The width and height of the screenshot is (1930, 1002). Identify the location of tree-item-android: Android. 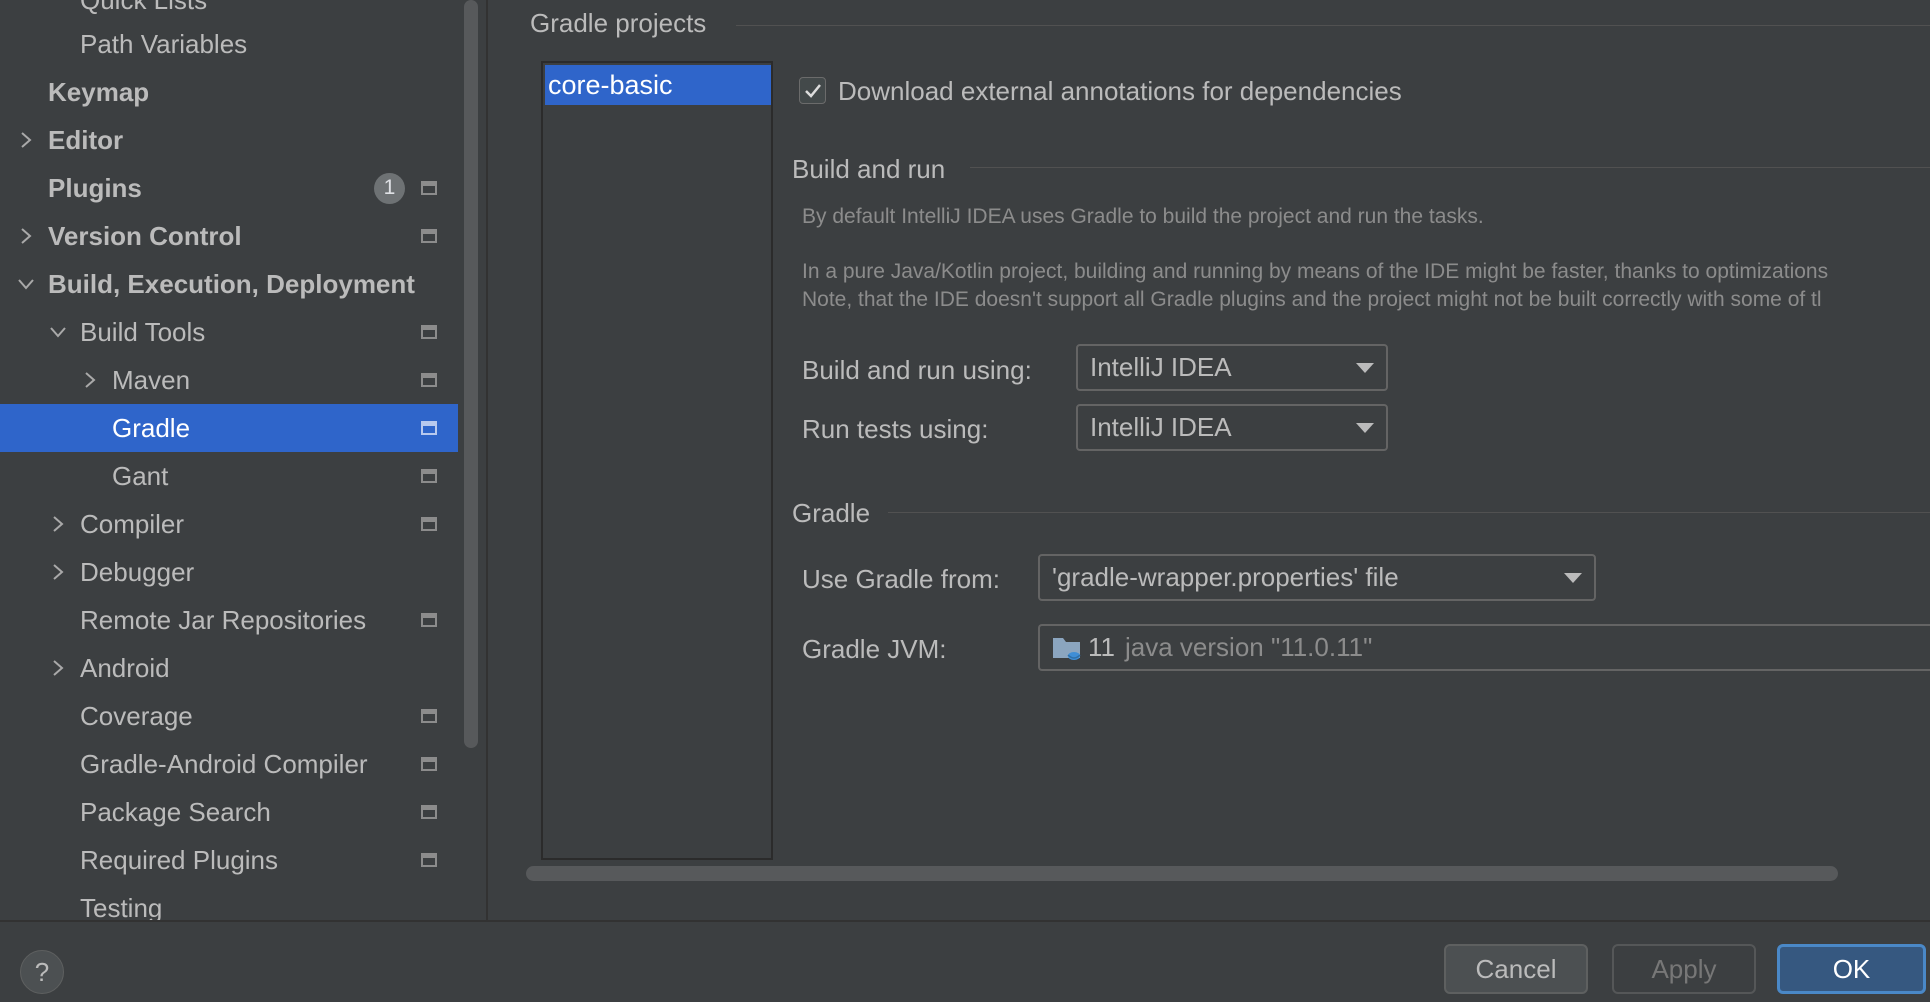
(229, 668).